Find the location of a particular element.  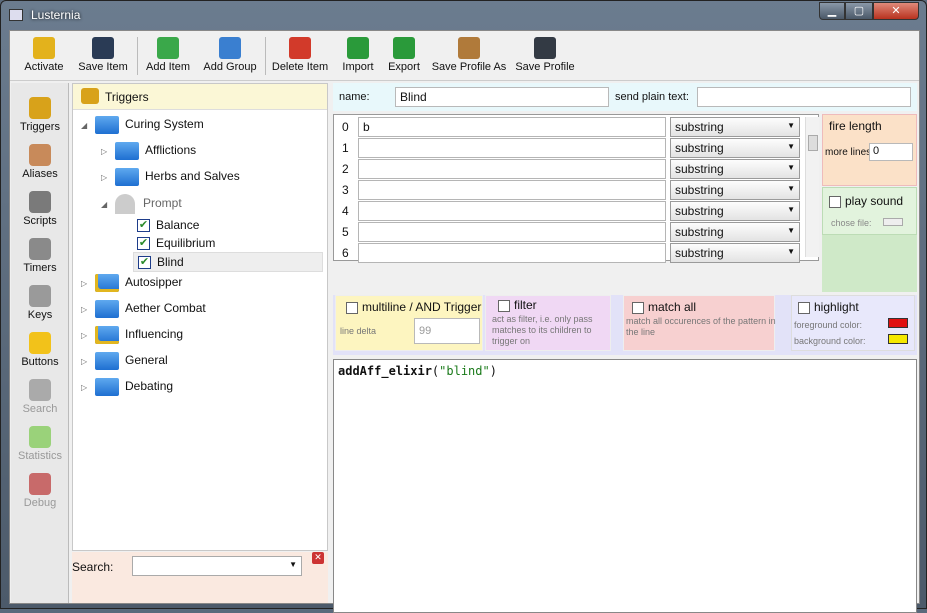

more-lines-spinner: 0 is located at coordinates (891, 152).